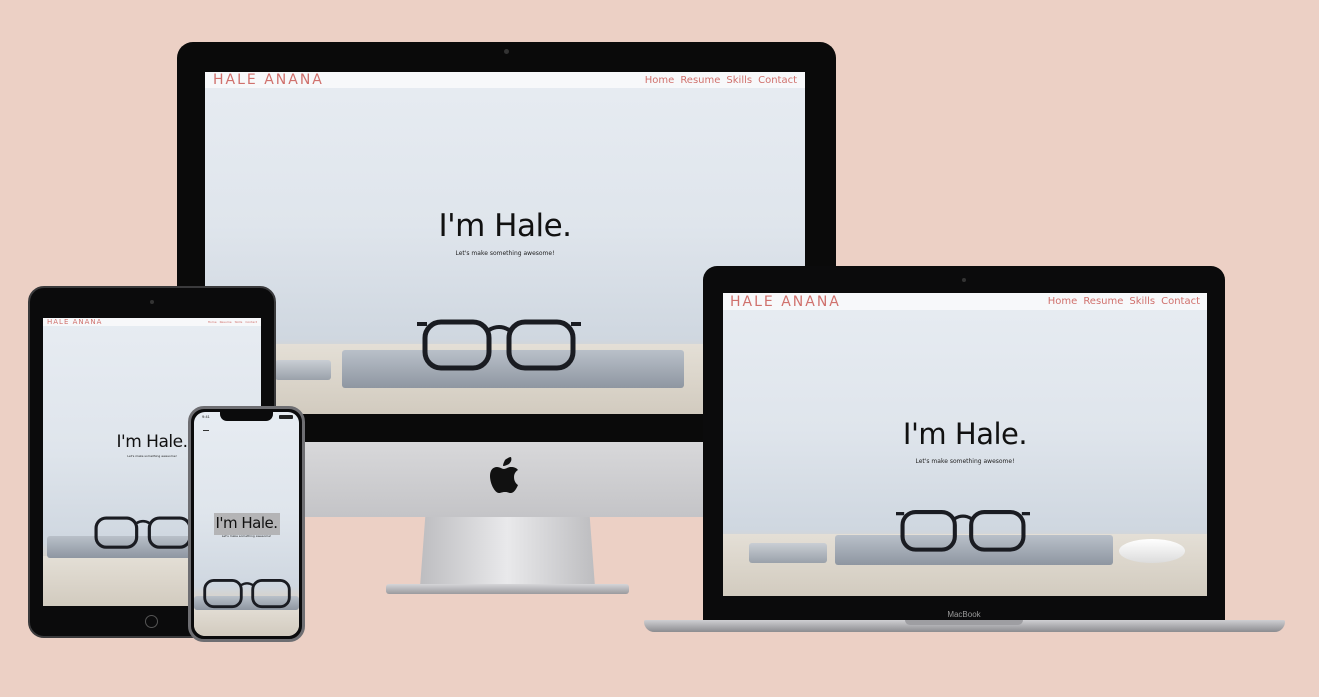 The width and height of the screenshot is (1319, 697). Describe the element at coordinates (152, 302) in the screenshot. I see `ipad-camera` at that location.